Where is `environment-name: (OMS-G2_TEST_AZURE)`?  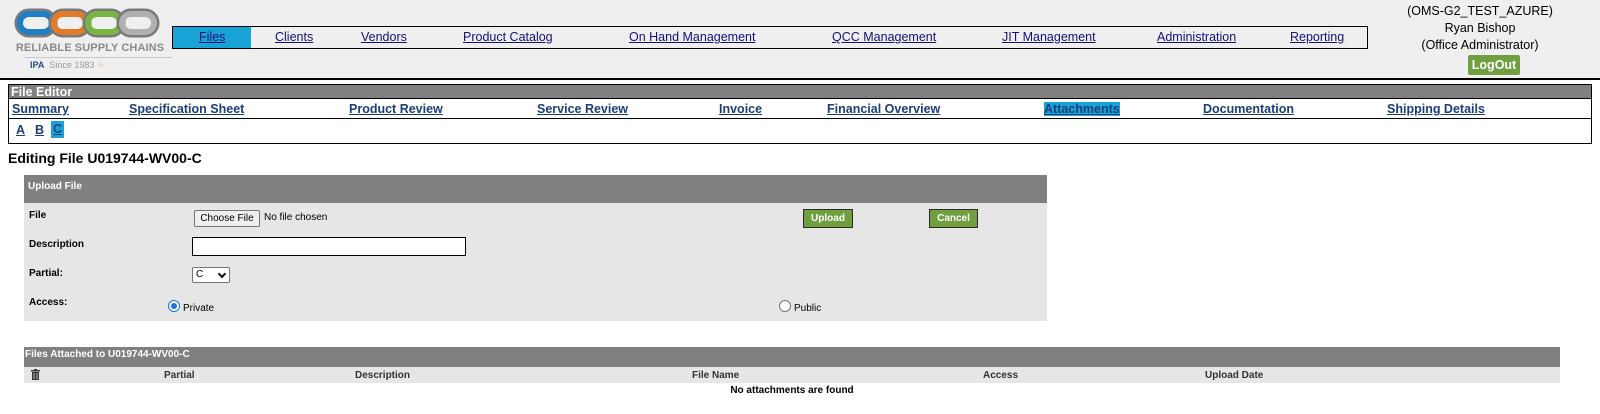 environment-name: (OMS-G2_TEST_AZURE) is located at coordinates (1480, 11).